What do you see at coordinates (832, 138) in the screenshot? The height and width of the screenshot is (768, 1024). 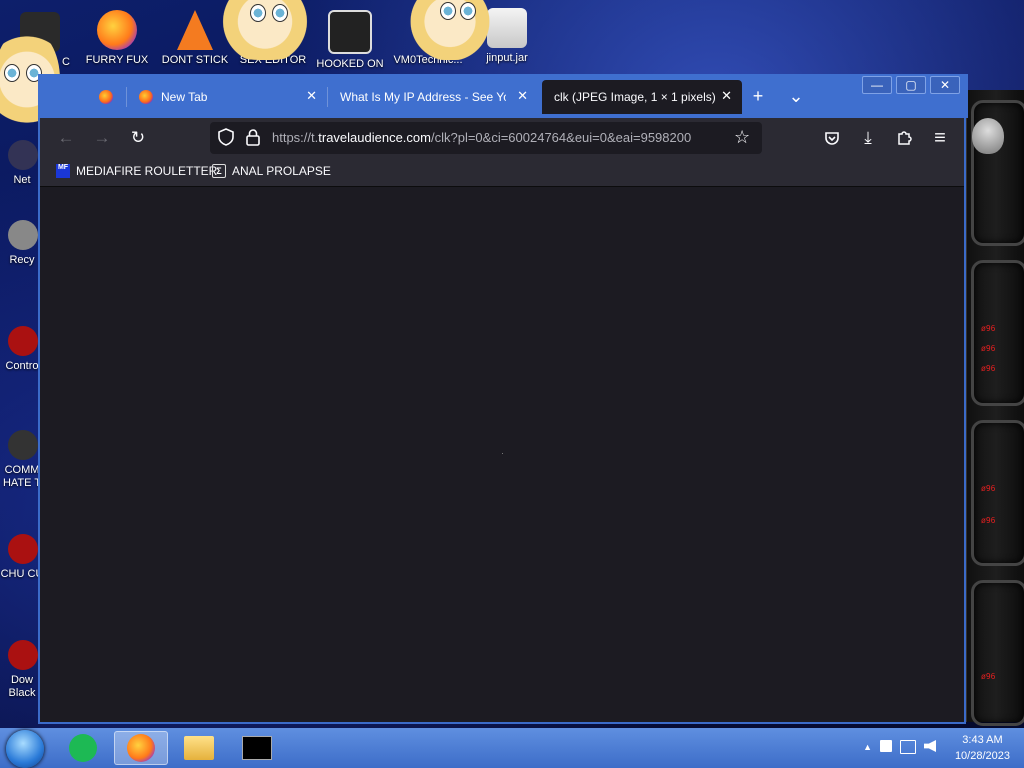 I see `pocket-icon` at bounding box center [832, 138].